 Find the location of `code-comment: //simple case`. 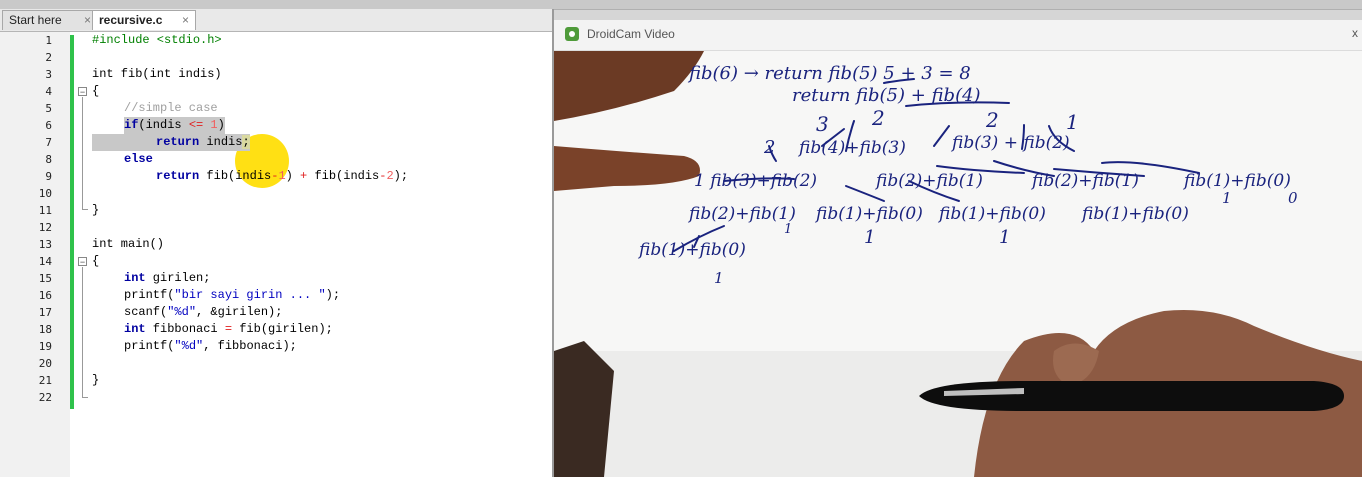

code-comment: //simple case is located at coordinates (171, 108).